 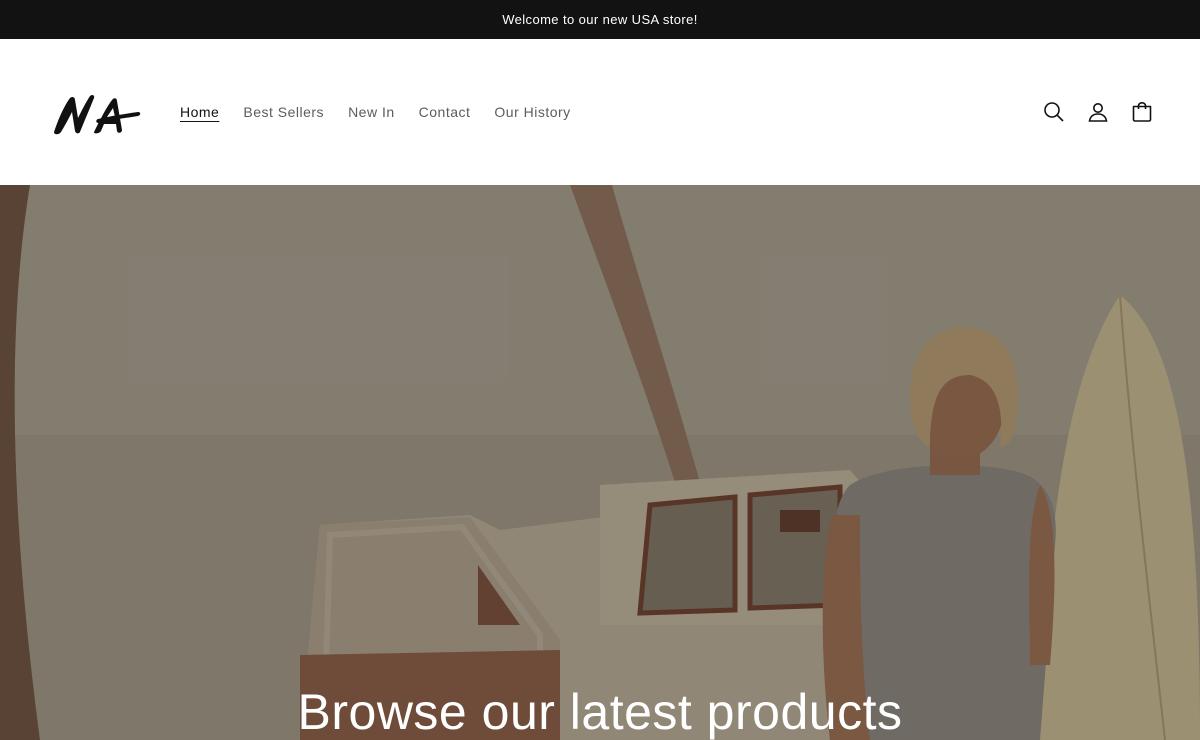 I want to click on nav-item-home: Home, so click(x=199, y=112).